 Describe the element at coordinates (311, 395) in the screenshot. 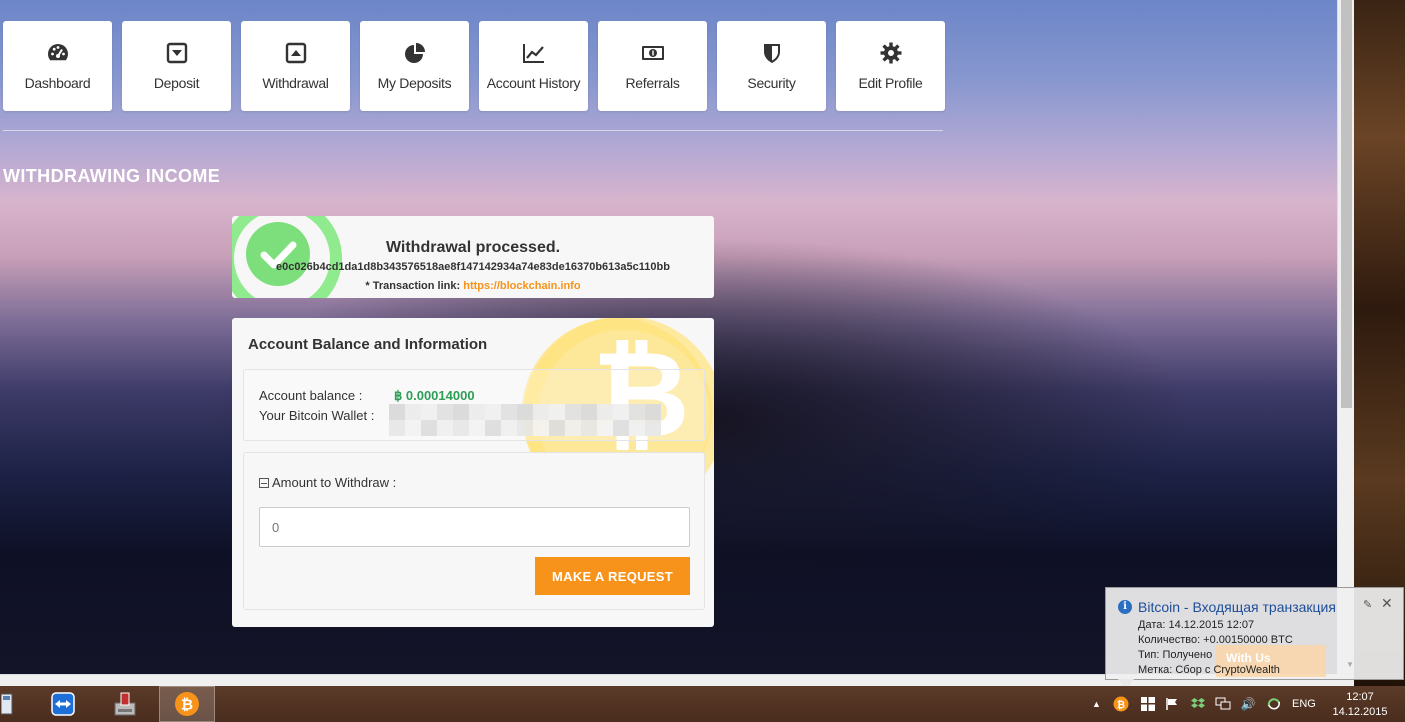

I see `balance-label: Account balance :` at that location.